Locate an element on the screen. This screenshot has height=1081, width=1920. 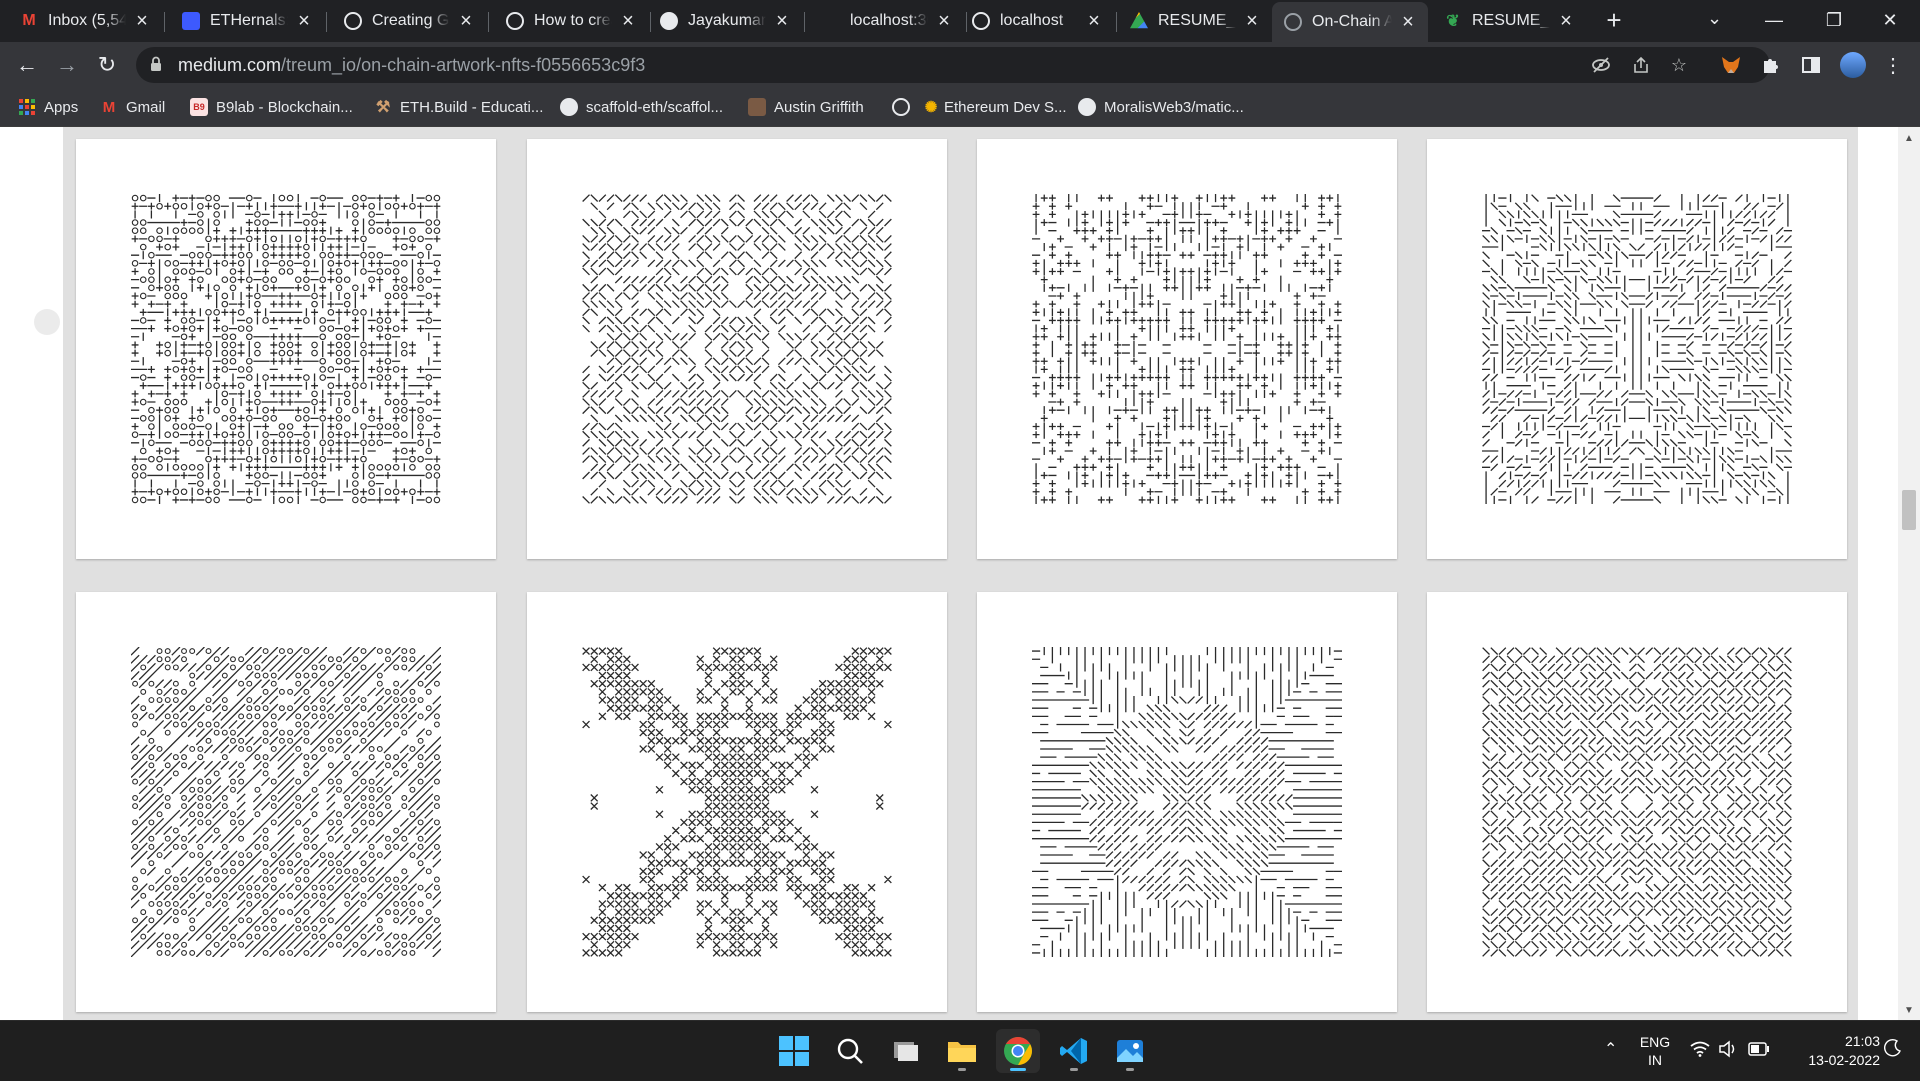
tab-search-icon: ⌄ is located at coordinates (1714, 18).